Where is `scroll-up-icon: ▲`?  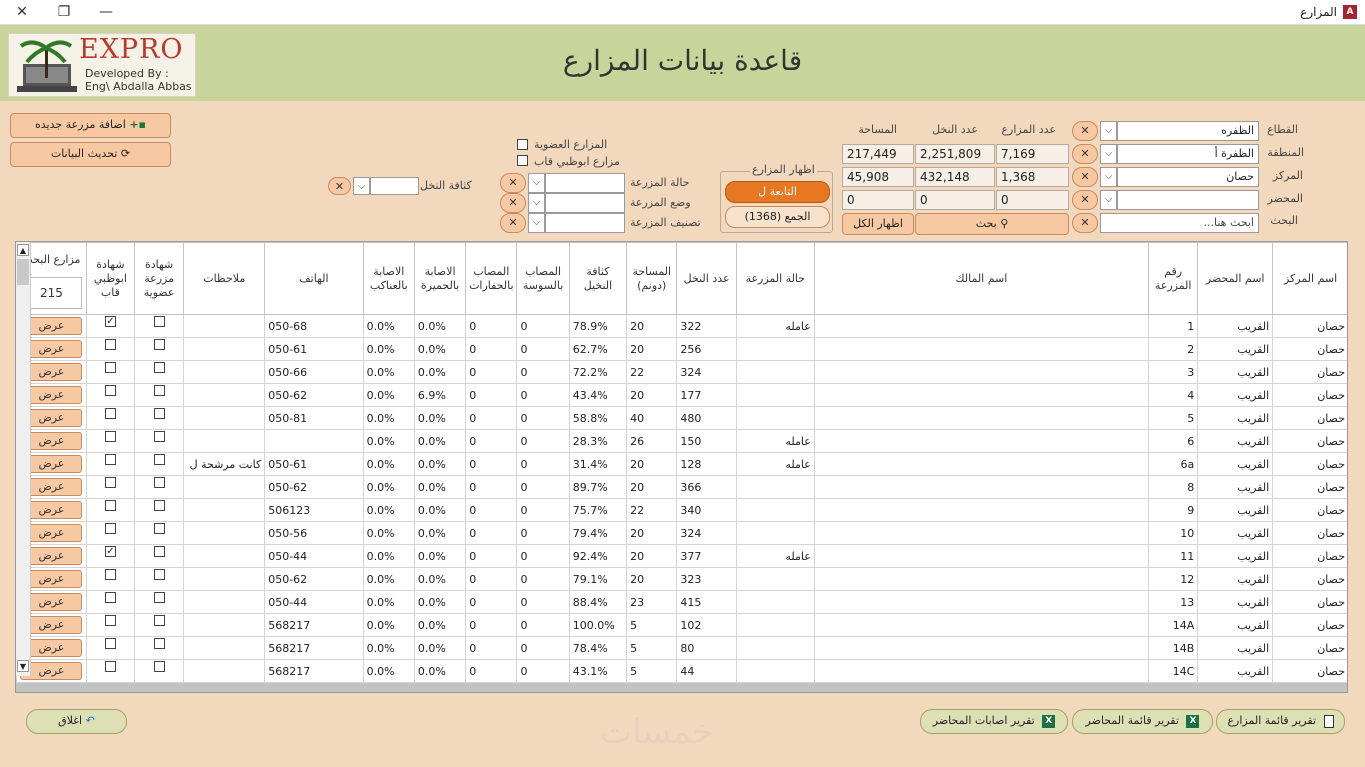
scroll-up-icon: ▲ is located at coordinates (23, 250).